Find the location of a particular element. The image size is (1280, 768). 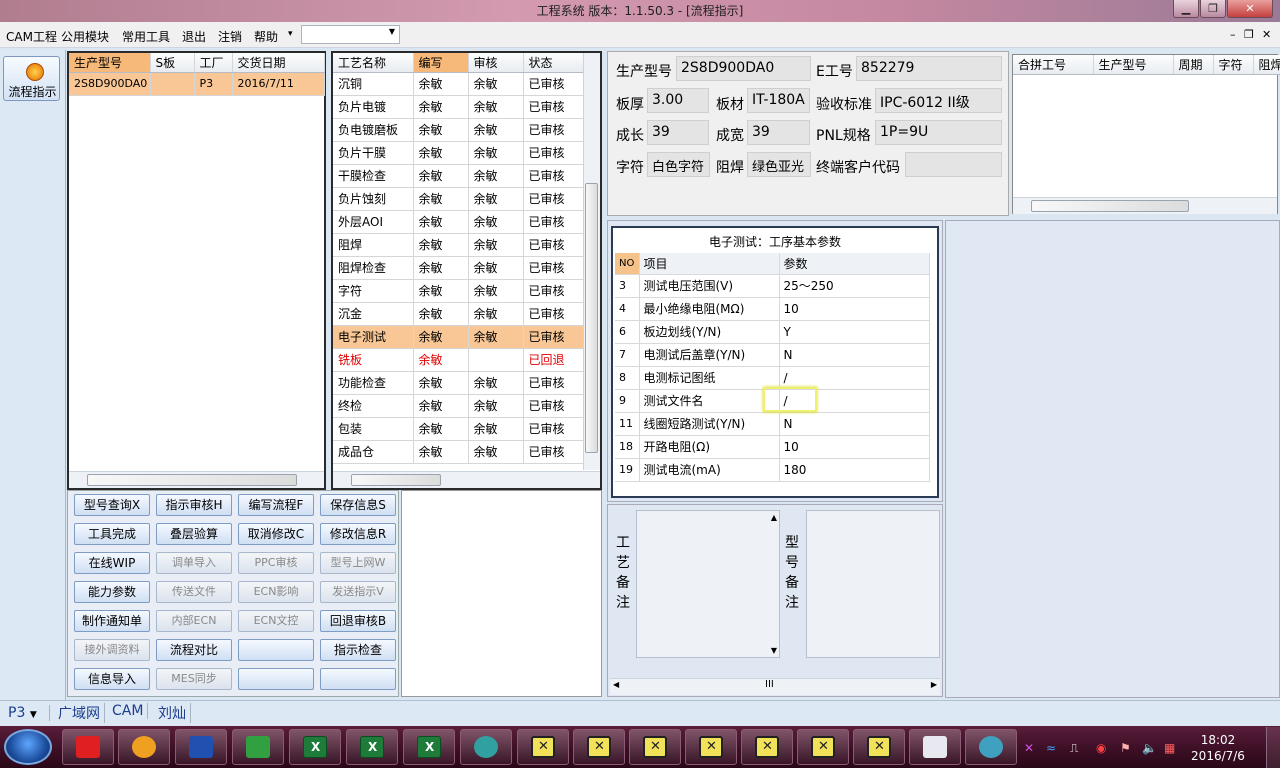

table-row: 11 线圈短路测试(Y/N) N is located at coordinates (772, 424).